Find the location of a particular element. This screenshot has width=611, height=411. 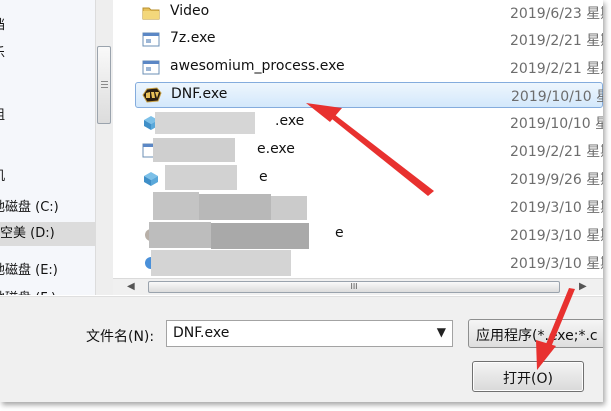

nav-item-drive-d: 空美 (D:) is located at coordinates (47, 234).